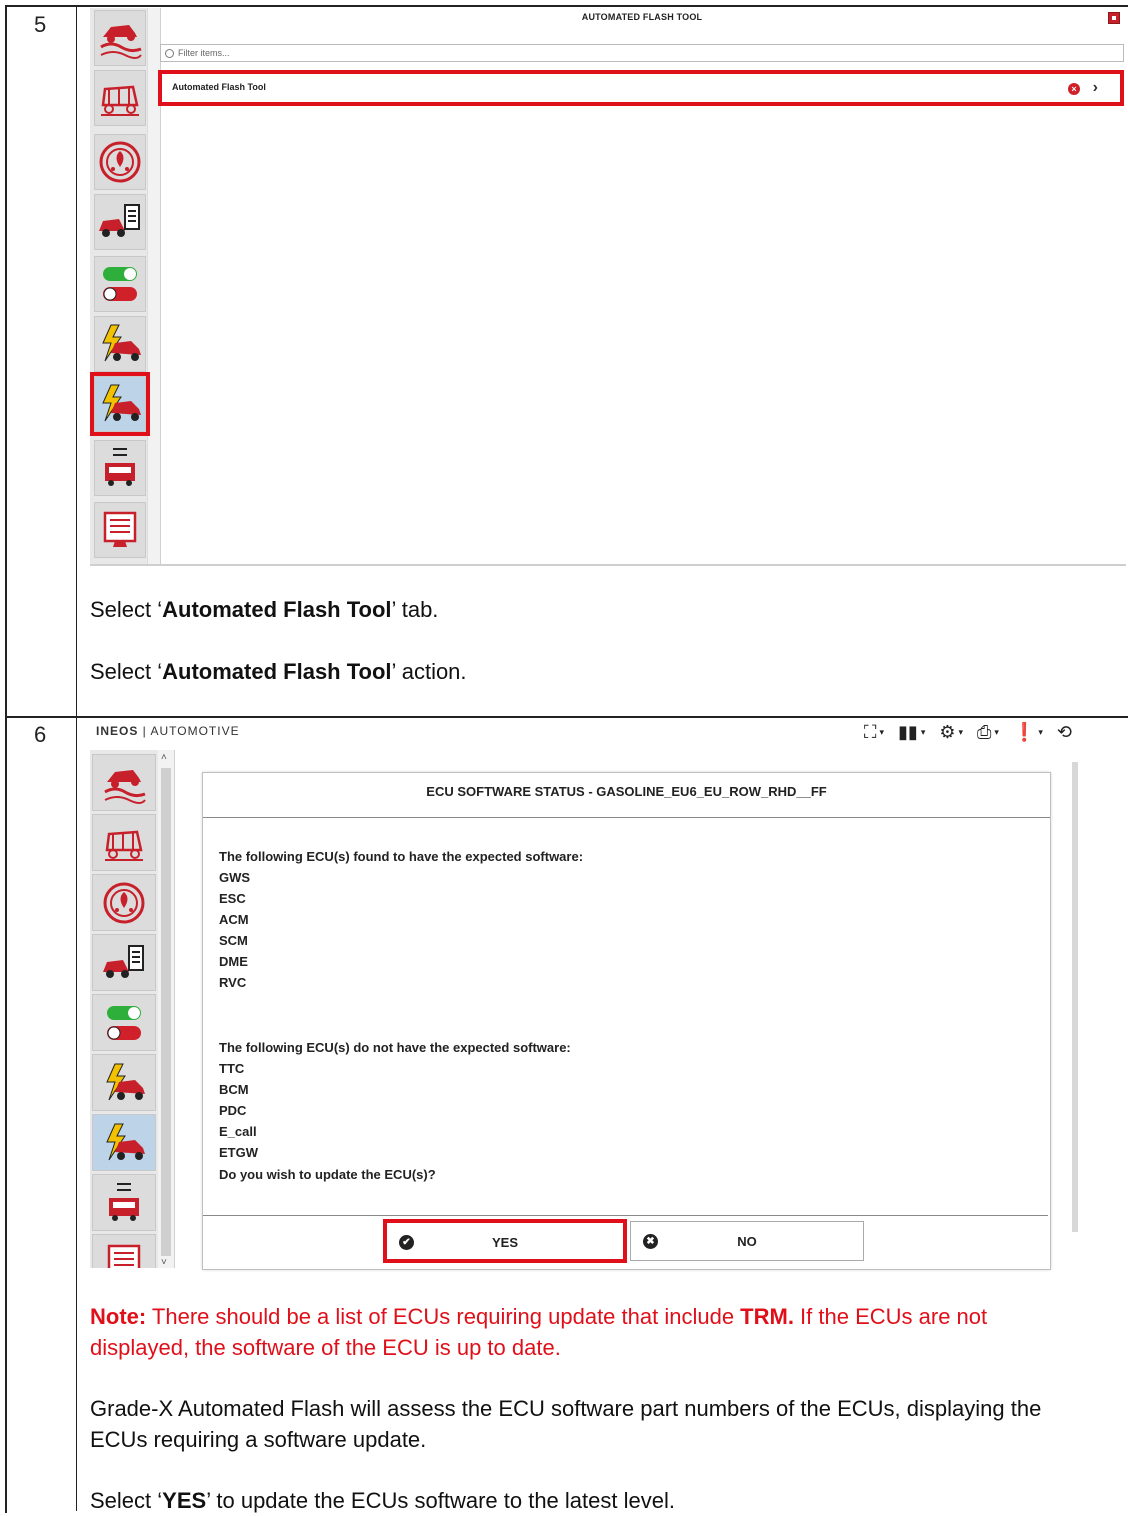  Describe the element at coordinates (164, 1262) in the screenshot. I see `chevron-down-icon: ˅` at that location.